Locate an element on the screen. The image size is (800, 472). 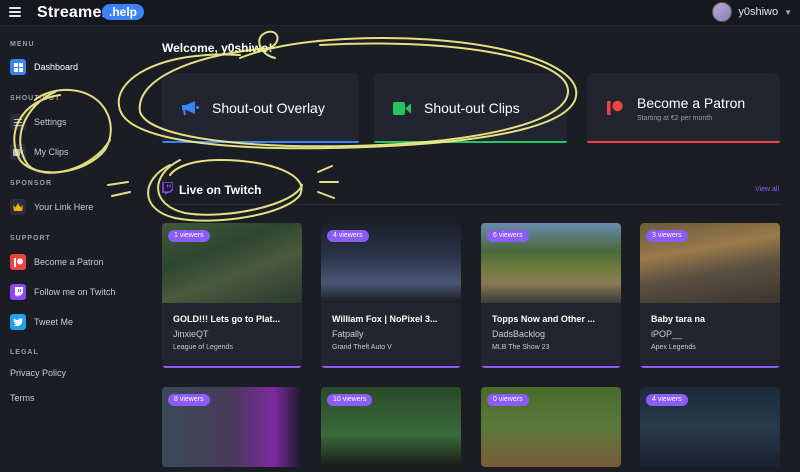
become-patron-card: Become a Patron Starting at €2 per month is located at coordinates (683, 108).